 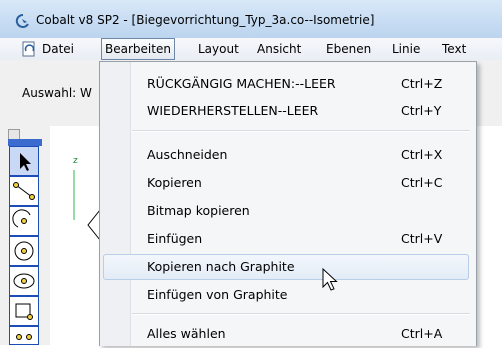 I want to click on menu-item-label: RÜCKGÄNGIG MACHEN:--LEER, so click(x=241, y=83).